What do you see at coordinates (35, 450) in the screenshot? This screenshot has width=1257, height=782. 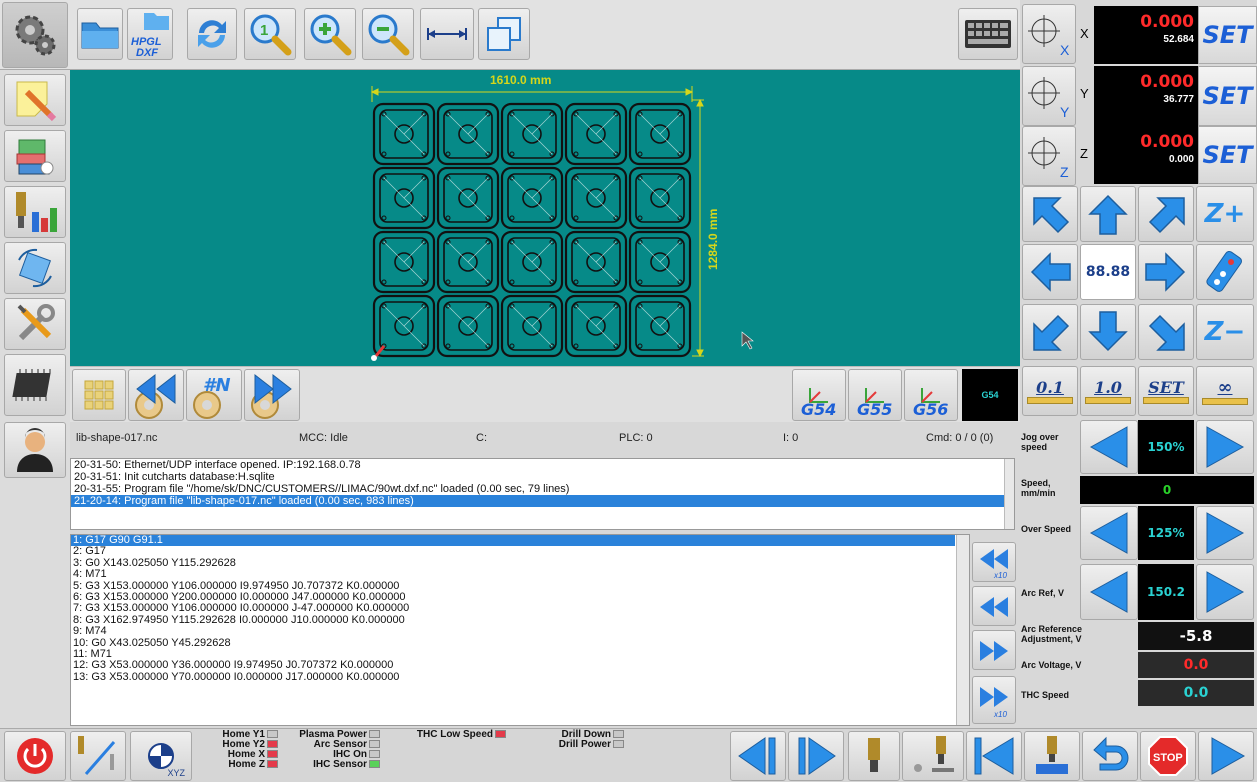 I see `user-profile-button` at bounding box center [35, 450].